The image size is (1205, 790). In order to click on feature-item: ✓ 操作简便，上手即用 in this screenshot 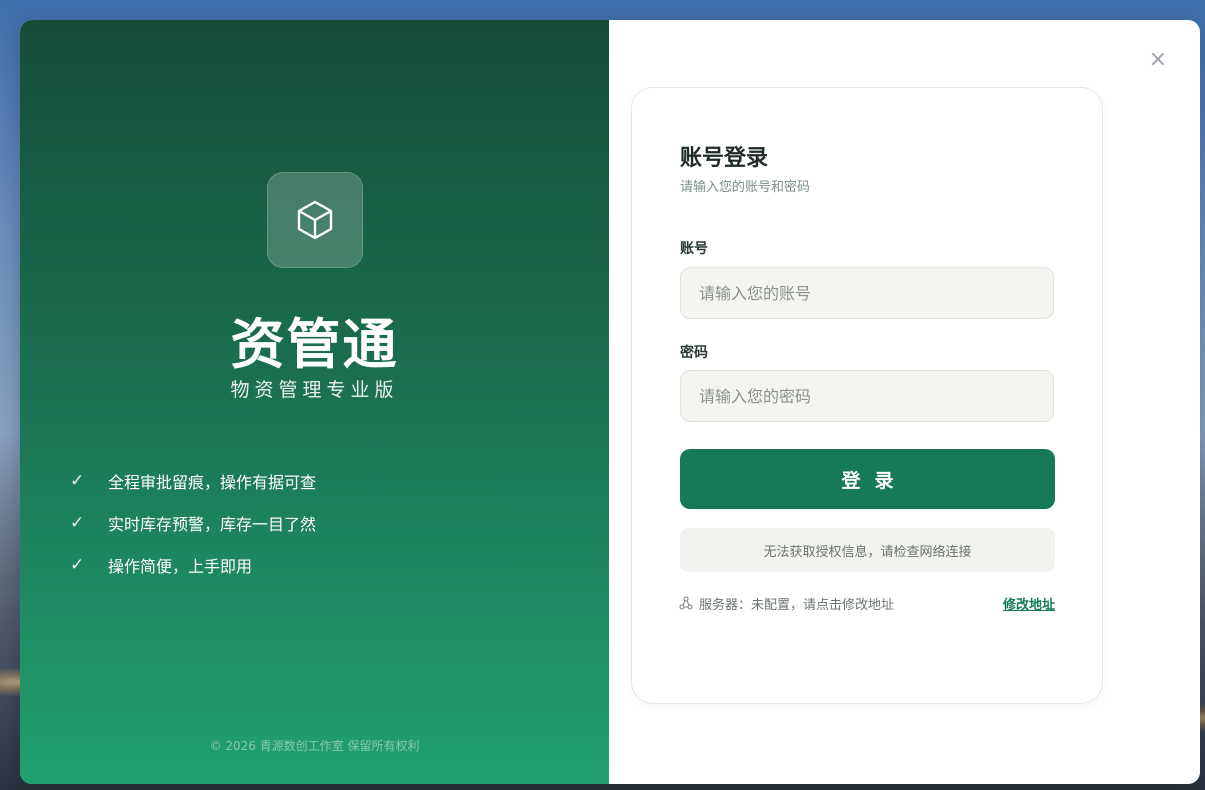, I will do `click(193, 565)`.